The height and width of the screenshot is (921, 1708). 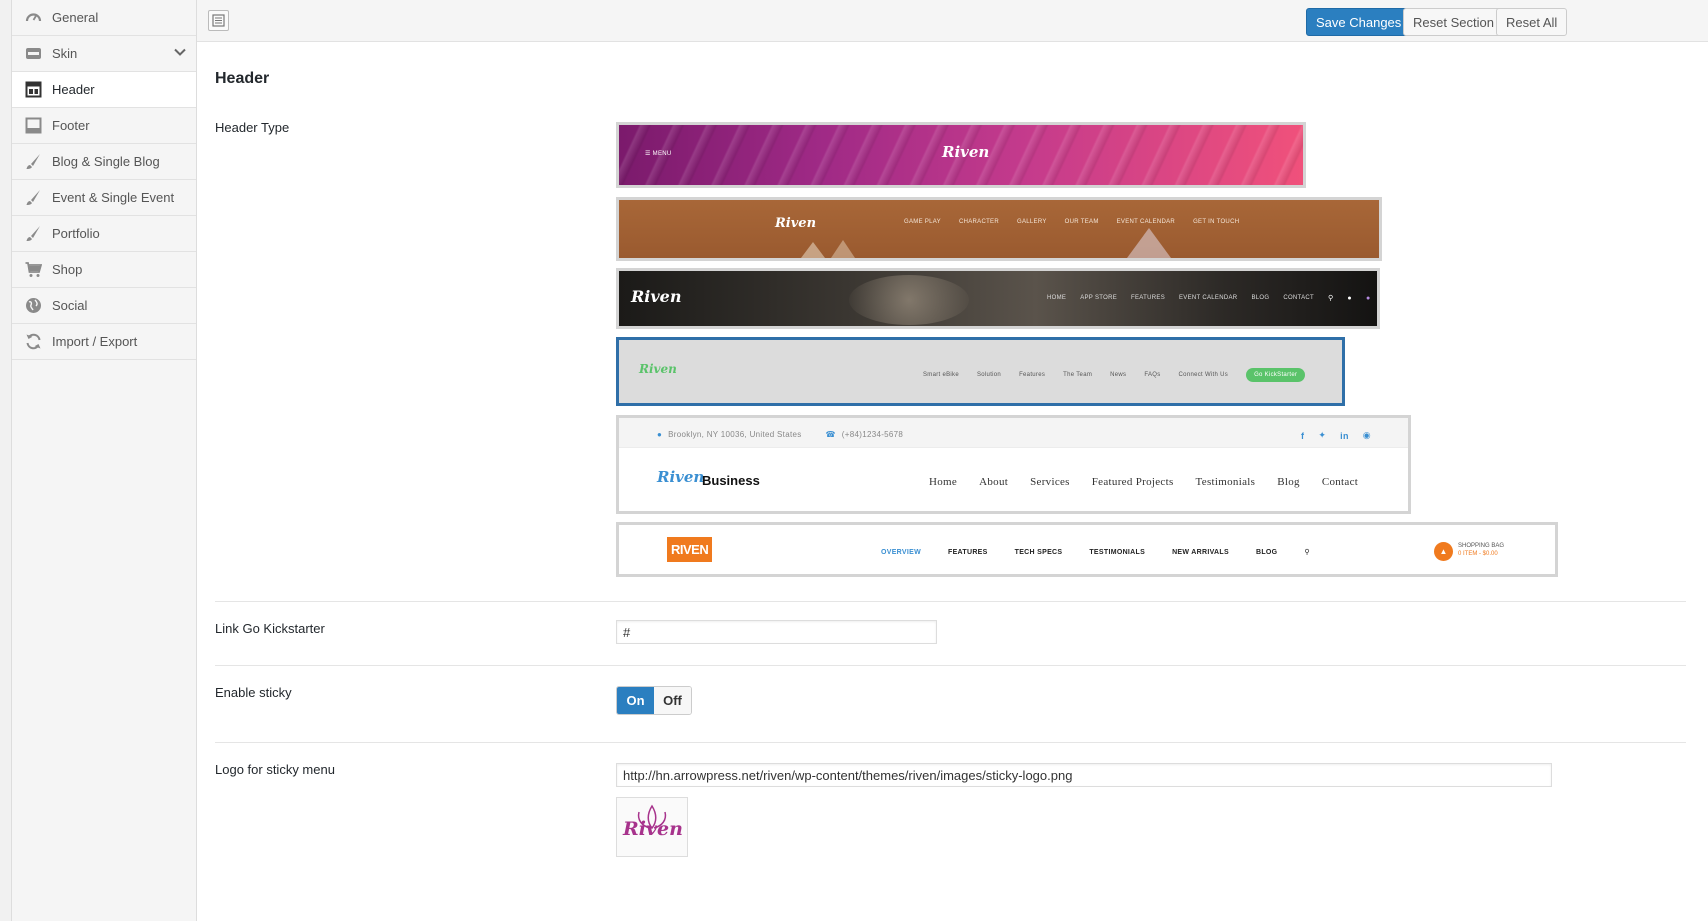 I want to click on shopping-bag-title: SHOPPING BAG, so click(x=1481, y=546).